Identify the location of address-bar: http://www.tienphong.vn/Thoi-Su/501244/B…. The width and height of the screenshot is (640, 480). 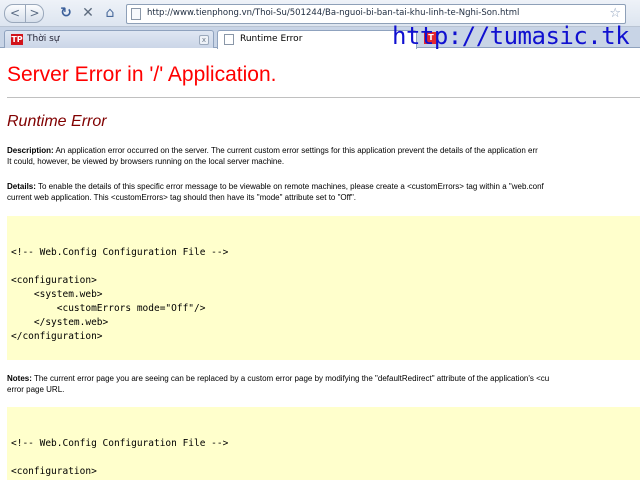
(376, 14).